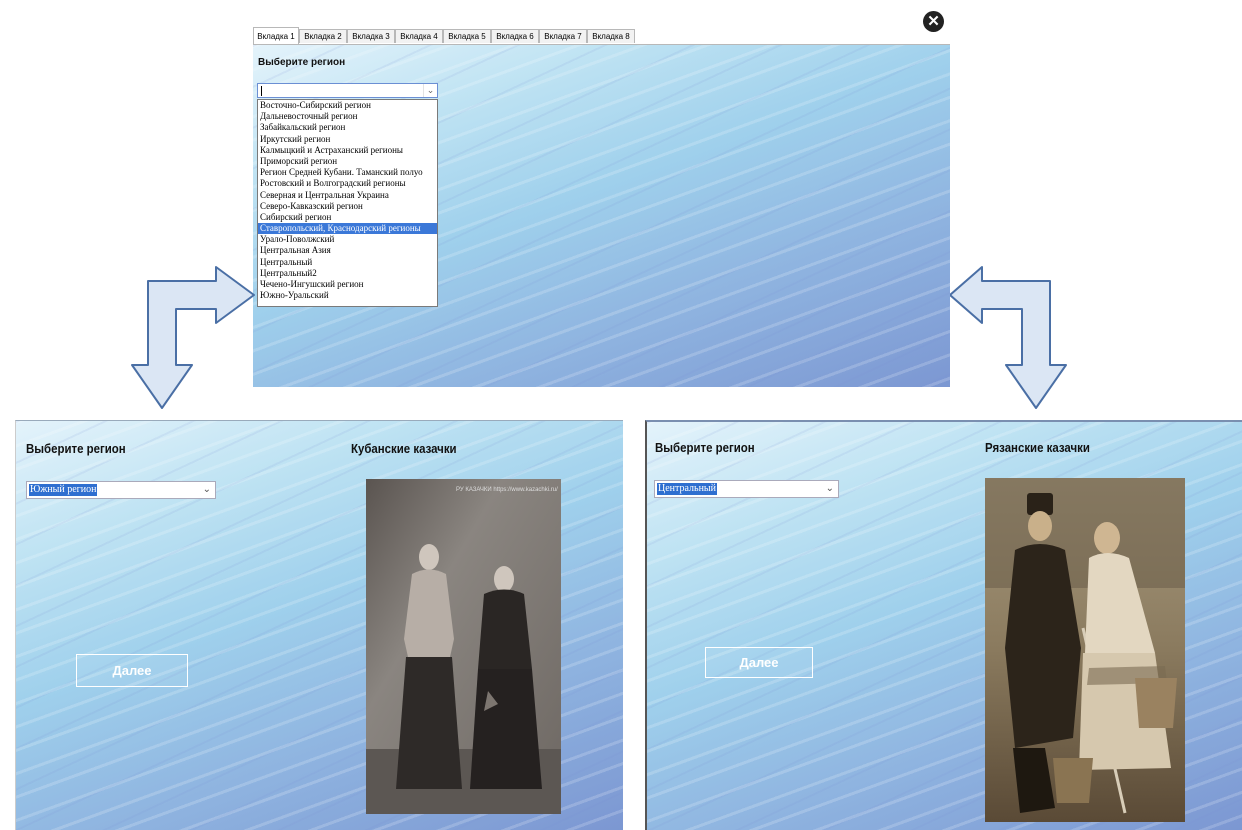 This screenshot has width=1242, height=830. Describe the element at coordinates (347, 262) in the screenshot. I see `region-option: Центральный` at that location.